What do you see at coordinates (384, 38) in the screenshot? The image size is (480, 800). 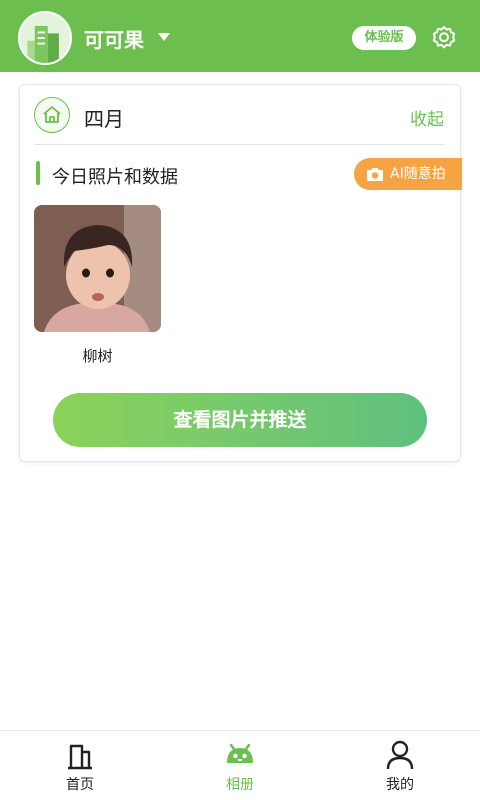 I see `version-badge: 体验版` at bounding box center [384, 38].